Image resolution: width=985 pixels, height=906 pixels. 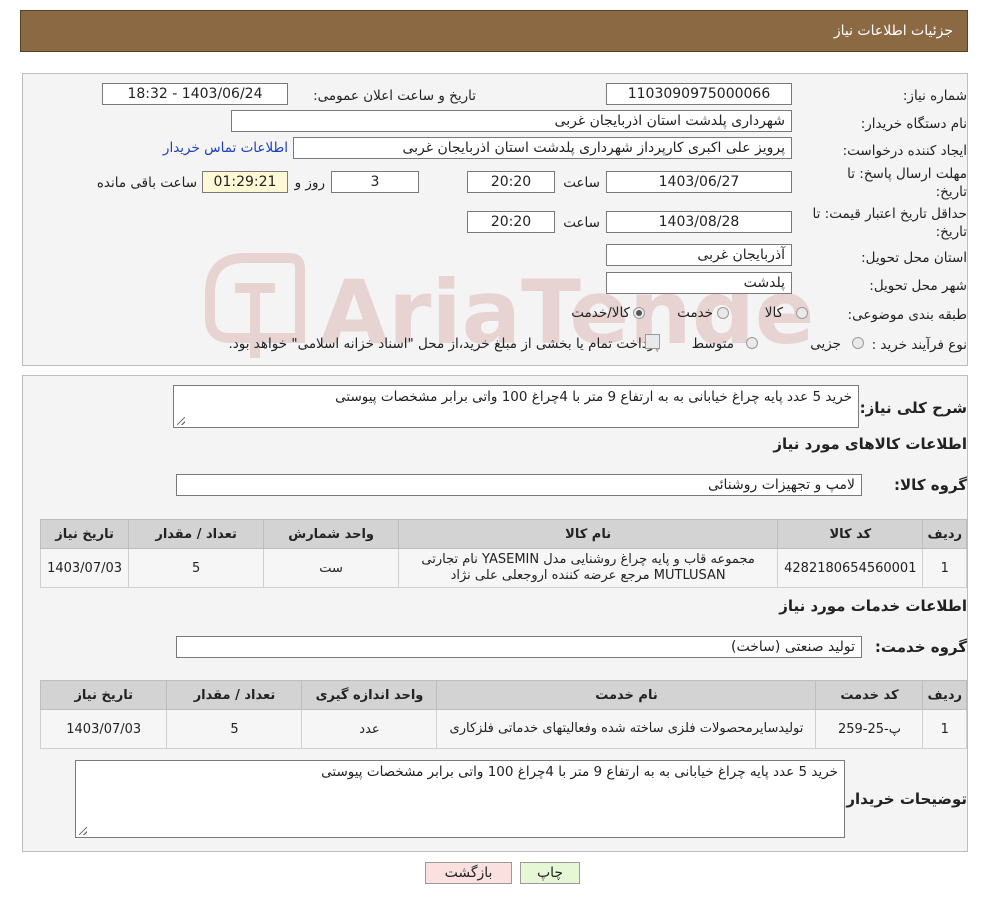 I want to click on deadline-time-field: 20:20, so click(x=511, y=182).